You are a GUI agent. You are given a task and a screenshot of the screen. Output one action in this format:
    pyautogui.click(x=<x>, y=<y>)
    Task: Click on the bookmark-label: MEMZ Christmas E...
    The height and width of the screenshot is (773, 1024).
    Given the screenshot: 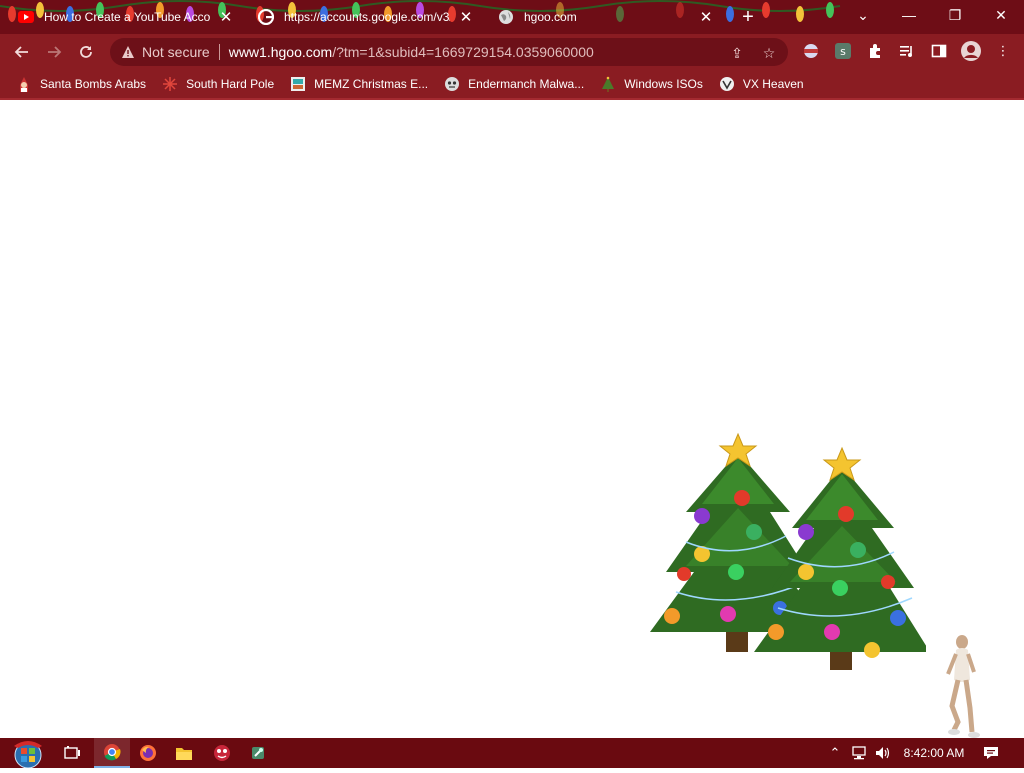 What is the action you would take?
    pyautogui.click(x=371, y=84)
    